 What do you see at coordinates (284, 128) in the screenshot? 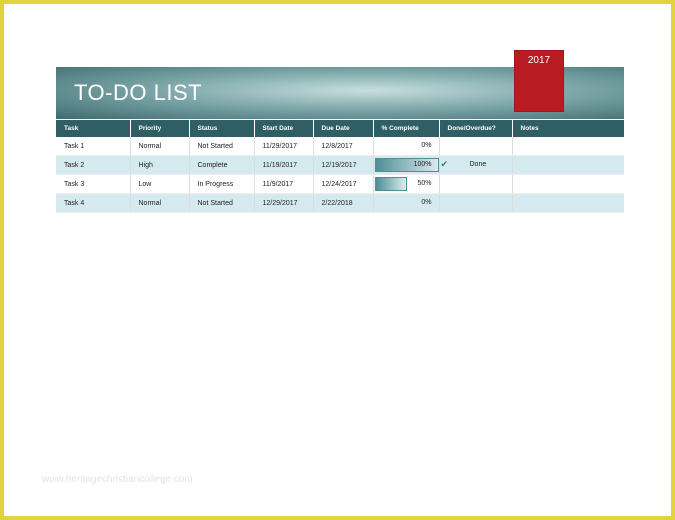
I see `header-start-date: Start Date` at bounding box center [284, 128].